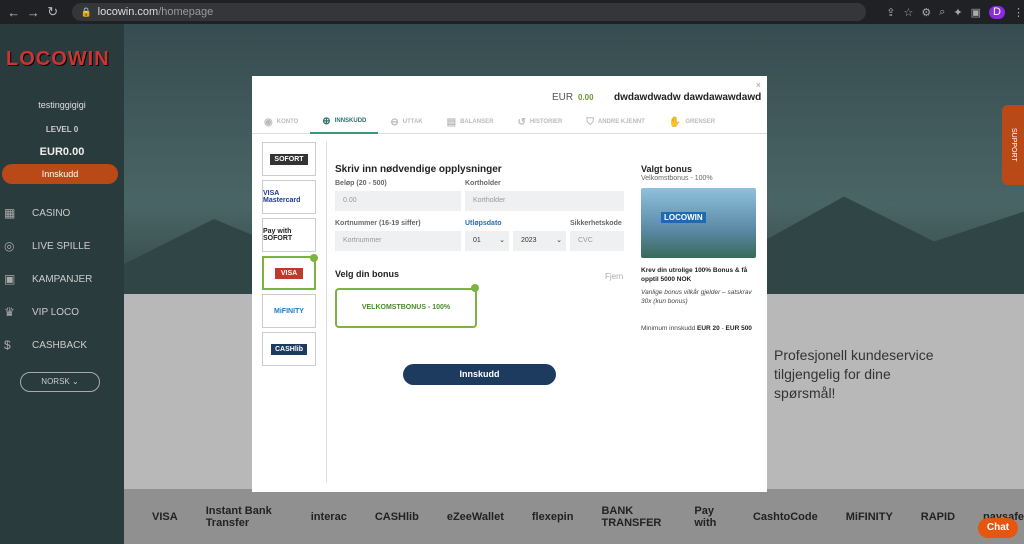  I want to click on money-bag-icon: $, so click(7, 345).